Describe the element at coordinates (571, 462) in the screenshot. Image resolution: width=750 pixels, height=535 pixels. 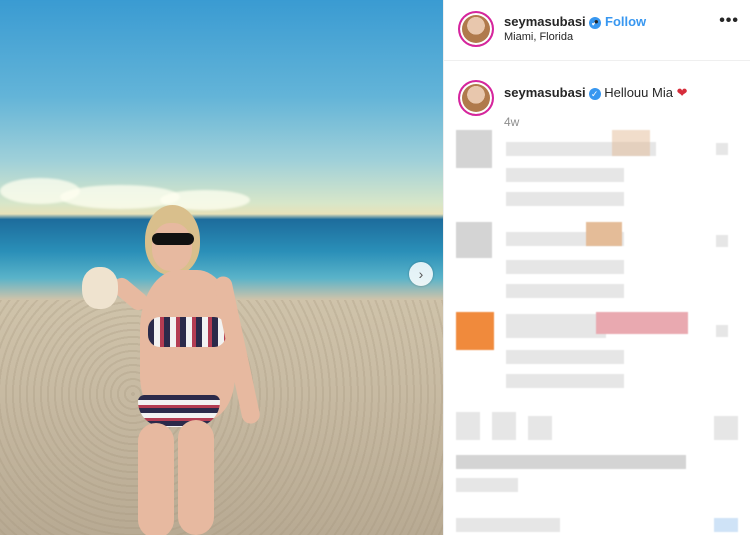
I see `likes-text-redacted` at that location.